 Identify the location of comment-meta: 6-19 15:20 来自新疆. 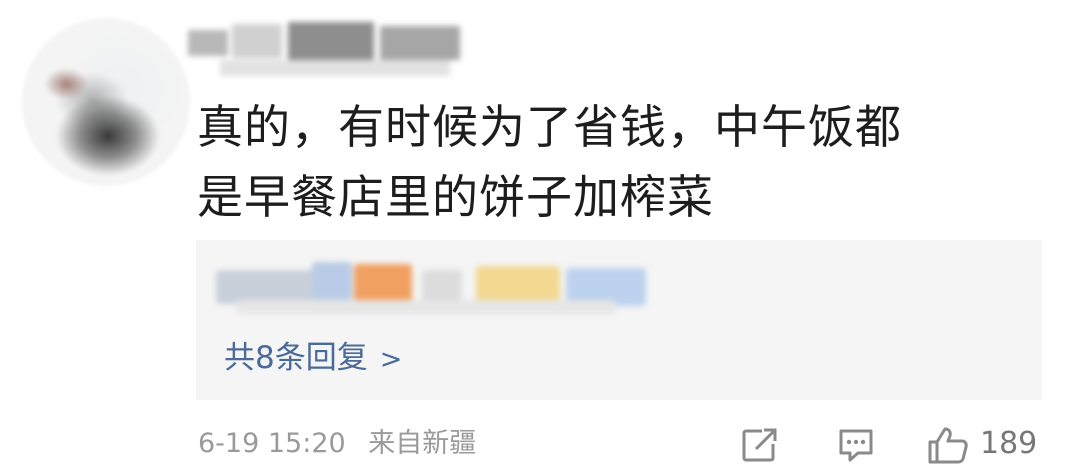
(337, 444).